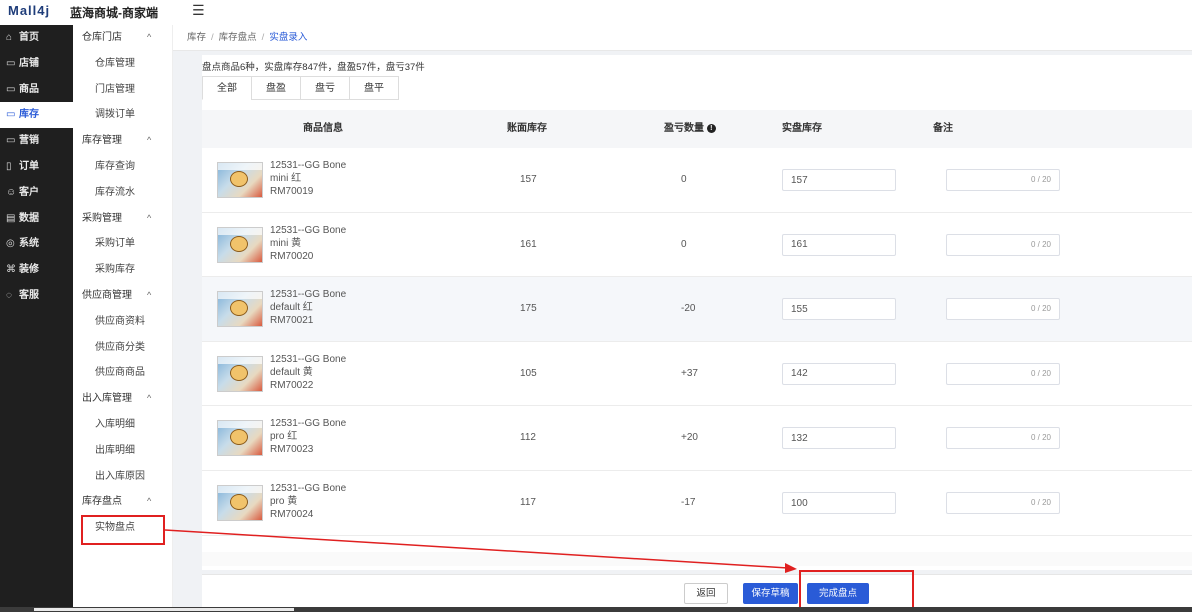 The height and width of the screenshot is (612, 1192). What do you see at coordinates (238, 37) in the screenshot?
I see `breadcrumb-item: 库存盘点` at bounding box center [238, 37].